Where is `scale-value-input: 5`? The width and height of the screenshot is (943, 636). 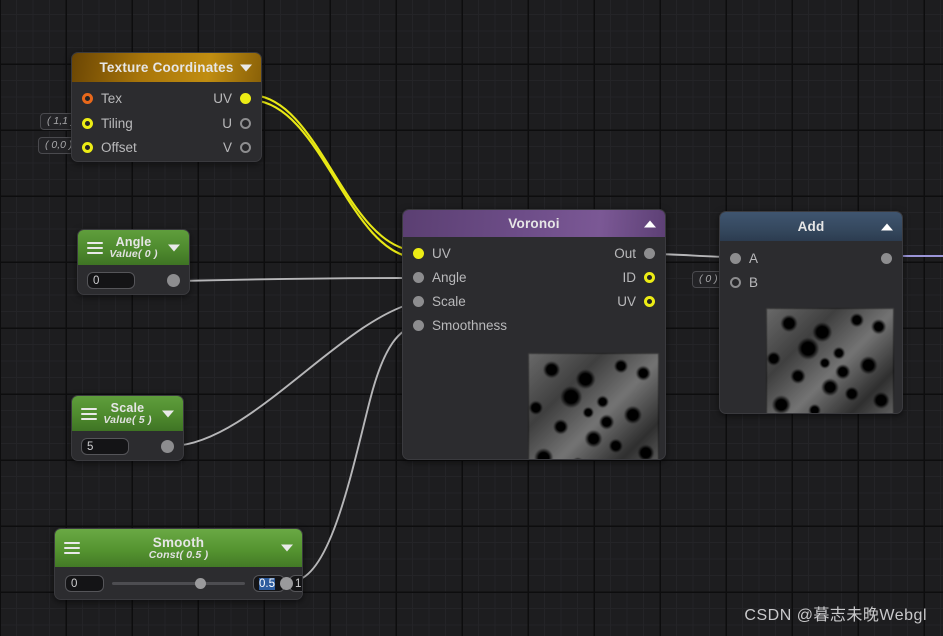 scale-value-input: 5 is located at coordinates (105, 446).